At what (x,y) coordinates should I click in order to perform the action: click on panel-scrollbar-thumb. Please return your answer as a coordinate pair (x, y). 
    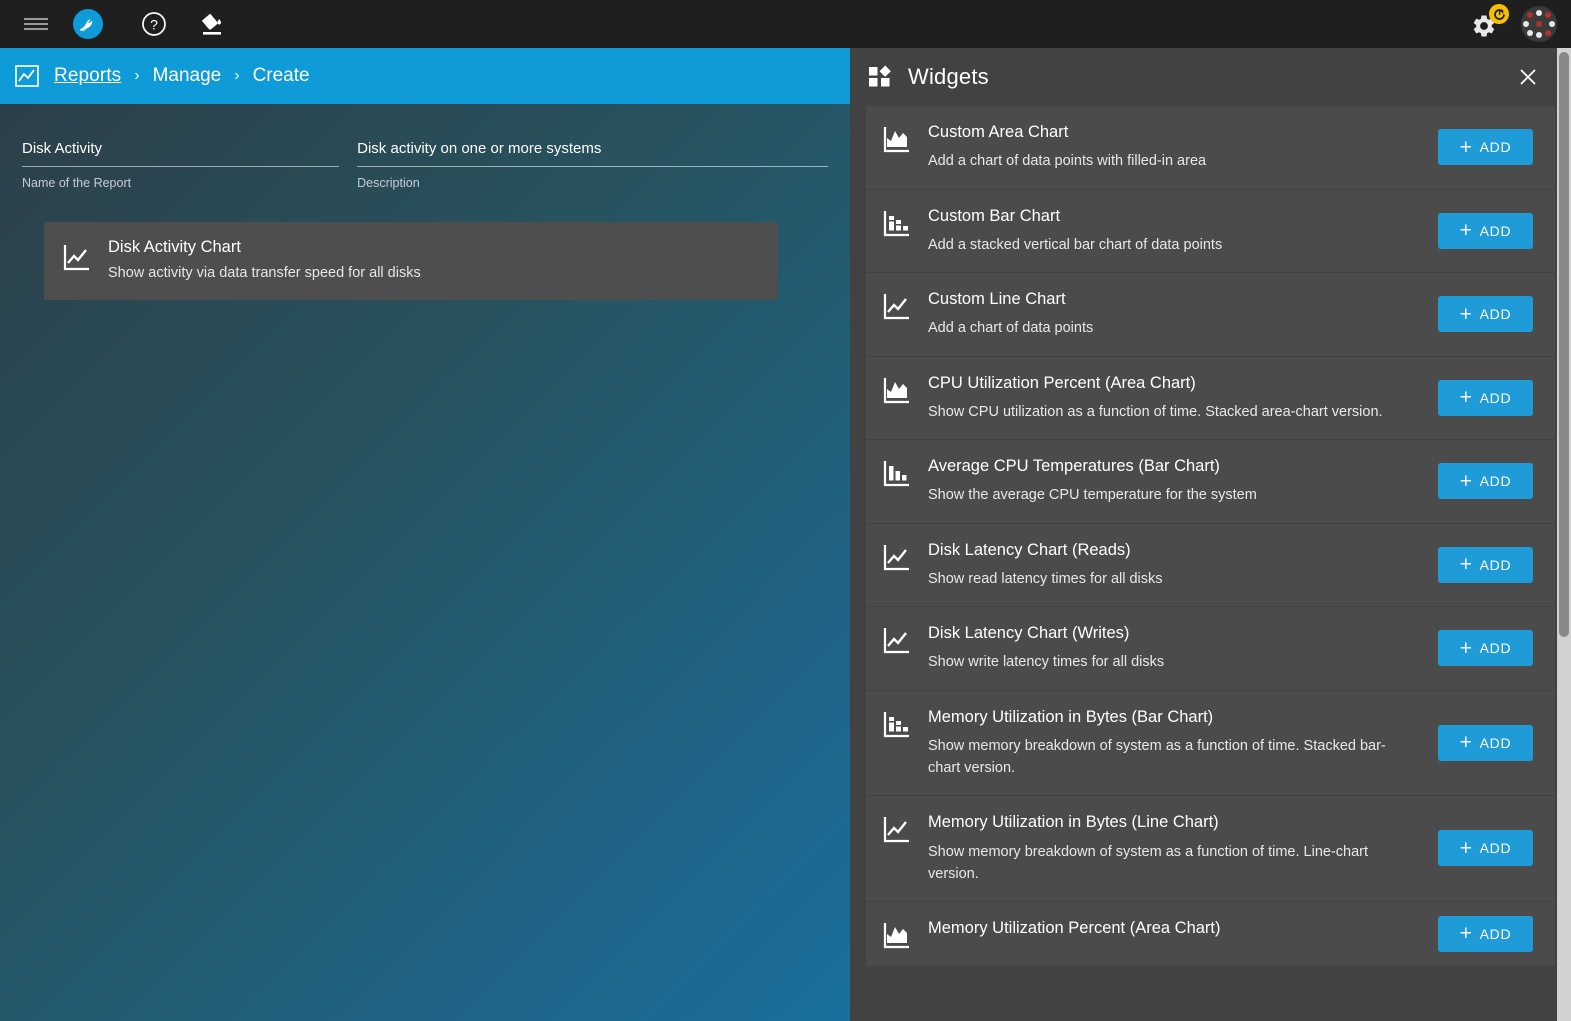
    Looking at the image, I should click on (1564, 344).